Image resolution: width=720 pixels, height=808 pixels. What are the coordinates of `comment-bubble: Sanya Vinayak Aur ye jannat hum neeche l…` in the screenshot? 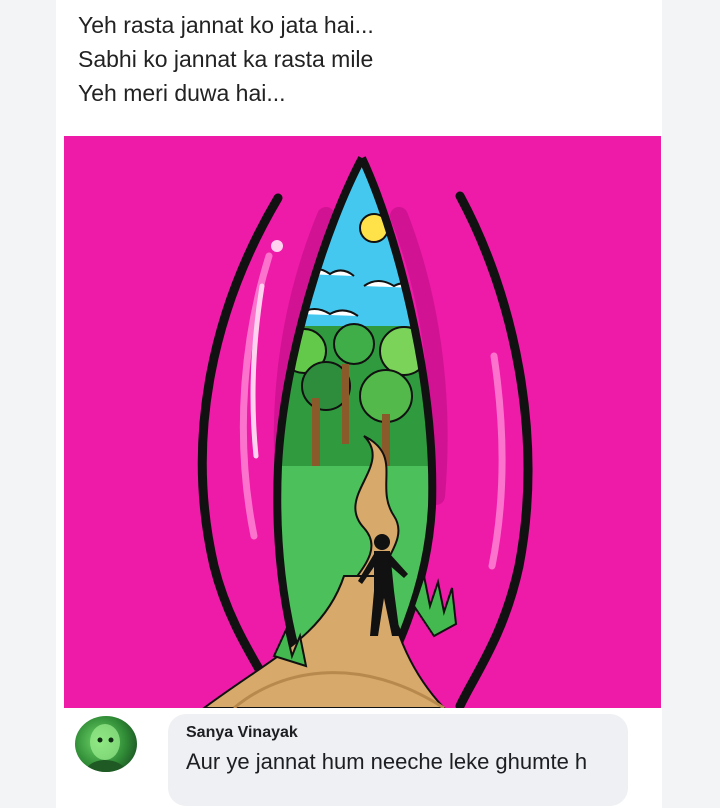 It's located at (398, 760).